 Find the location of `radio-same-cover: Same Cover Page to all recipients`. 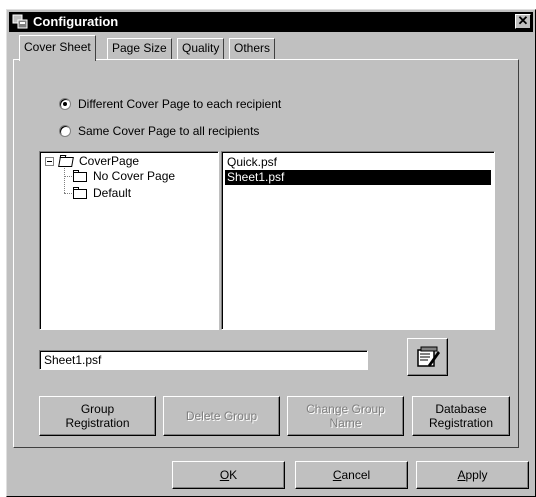

radio-same-cover: Same Cover Page to all recipients is located at coordinates (159, 131).